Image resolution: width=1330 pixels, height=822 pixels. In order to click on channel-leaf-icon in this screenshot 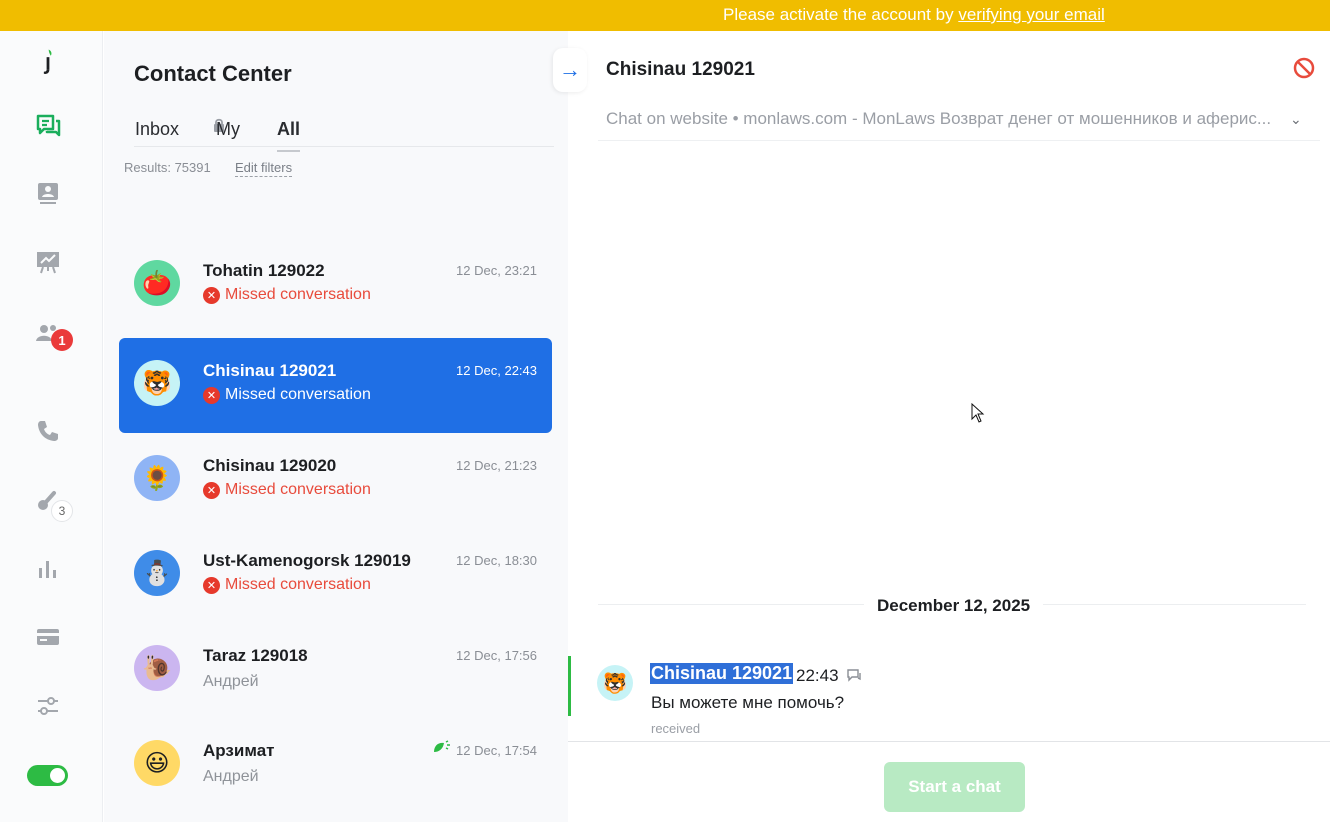, I will do `click(442, 746)`.